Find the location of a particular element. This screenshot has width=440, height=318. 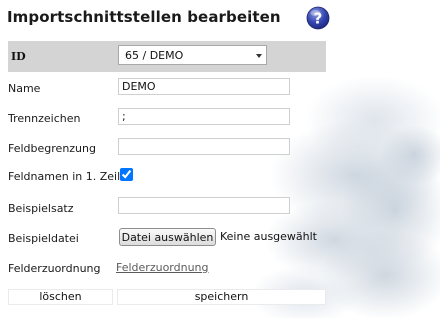

feldbegrenzung-input is located at coordinates (204, 146).